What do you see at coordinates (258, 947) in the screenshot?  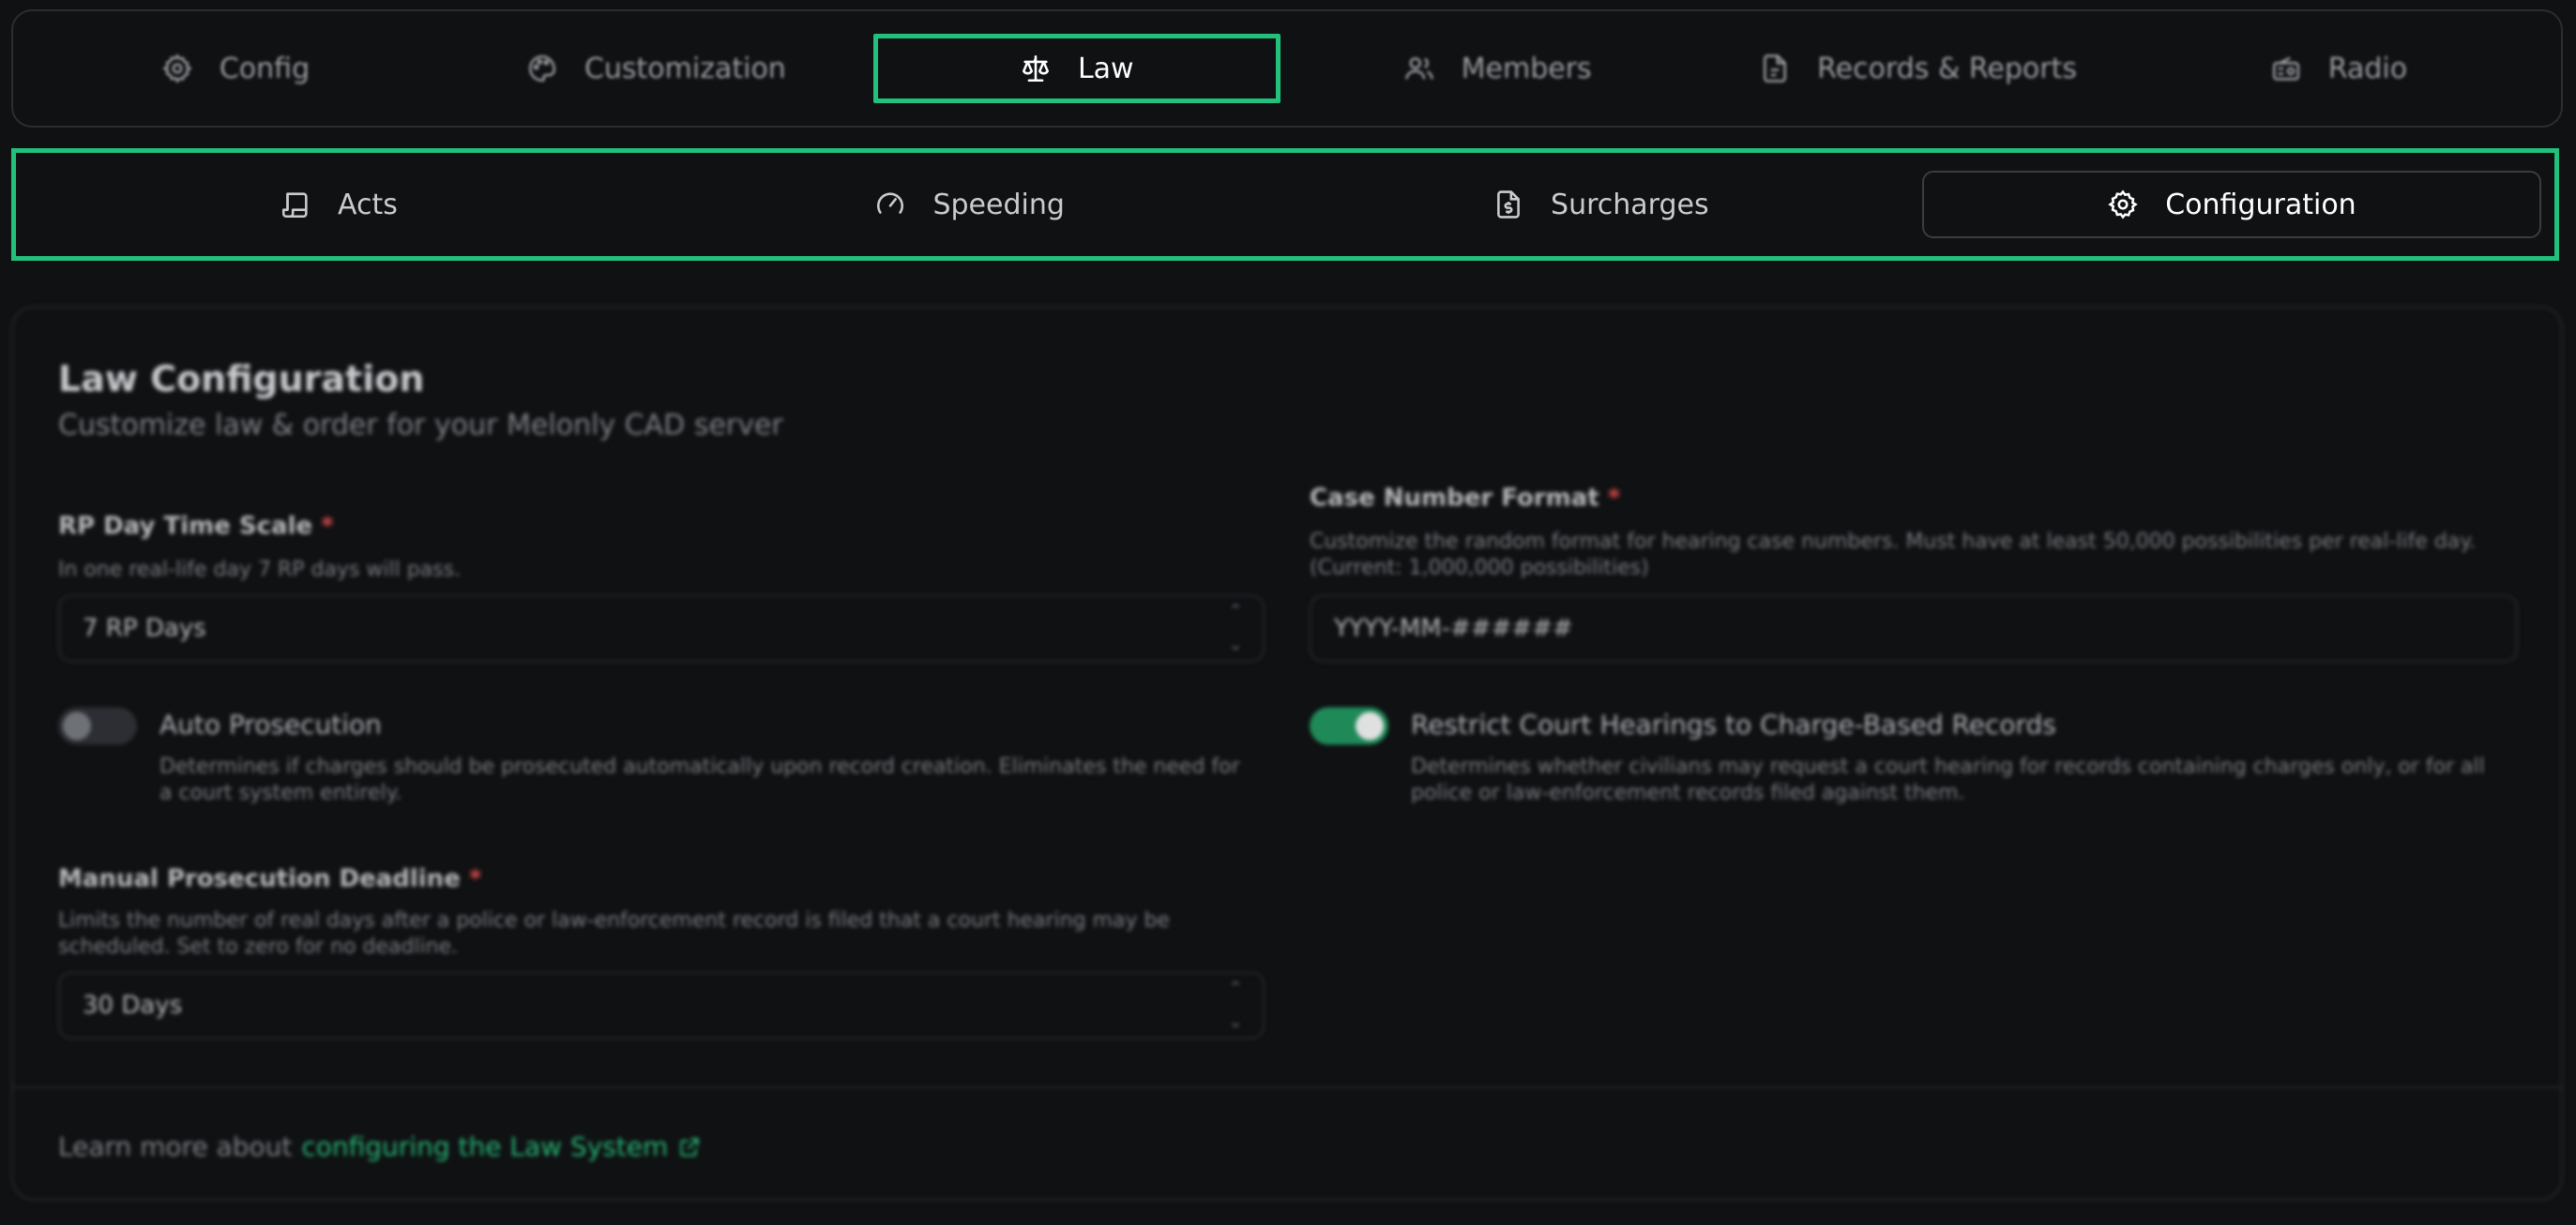 I see `manual-deadline-help-line2: scheduled. Set to zero for no deadline.` at bounding box center [258, 947].